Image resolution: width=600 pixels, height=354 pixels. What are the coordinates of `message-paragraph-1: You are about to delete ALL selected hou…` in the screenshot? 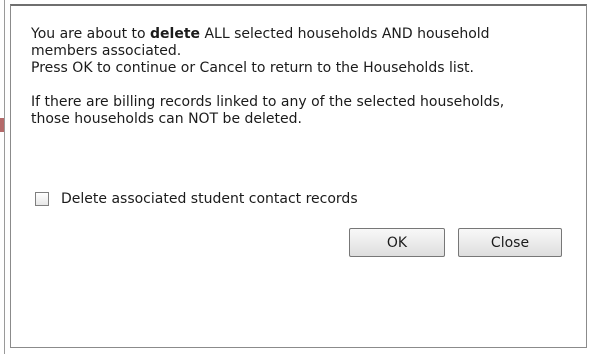 It's located at (301, 51).